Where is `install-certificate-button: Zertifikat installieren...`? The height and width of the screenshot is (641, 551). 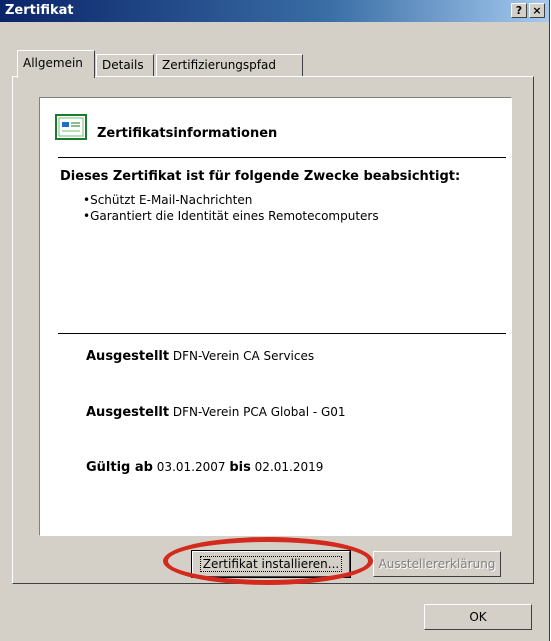 install-certificate-button: Zertifikat installieren... is located at coordinates (271, 564).